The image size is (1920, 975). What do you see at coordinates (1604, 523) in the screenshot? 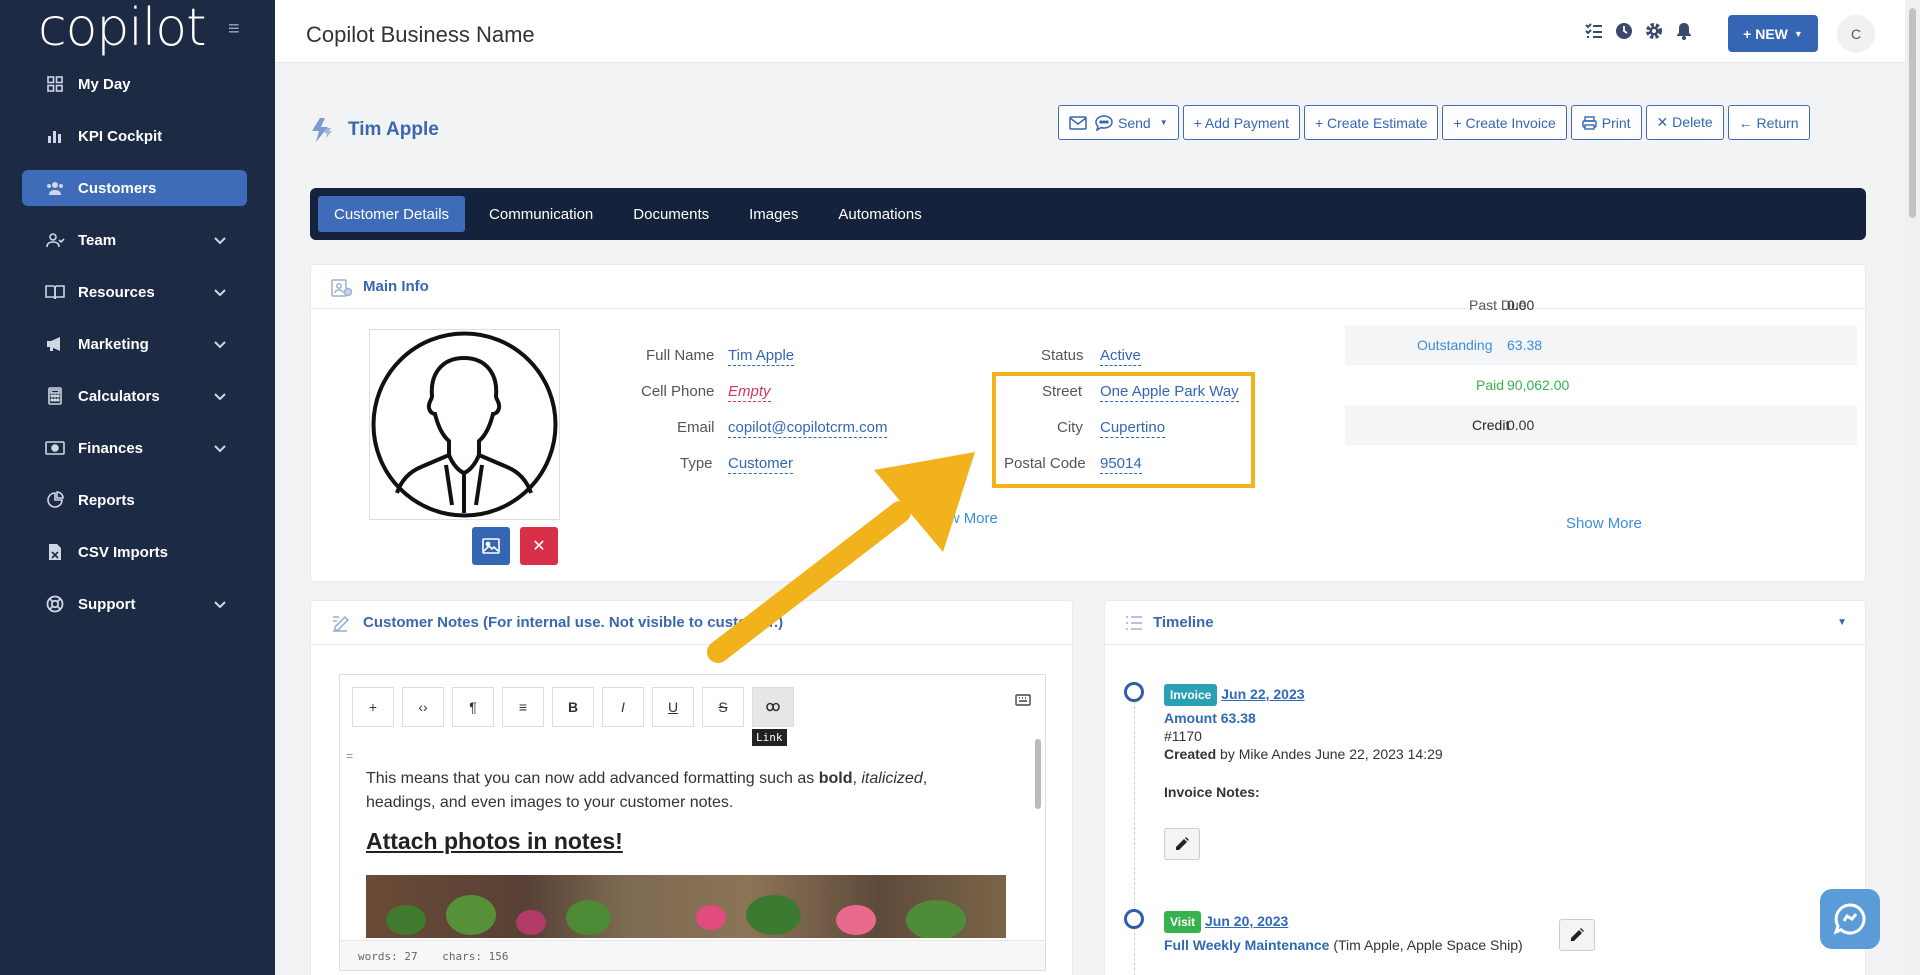
I see `show-more-financials-link: Show More` at bounding box center [1604, 523].